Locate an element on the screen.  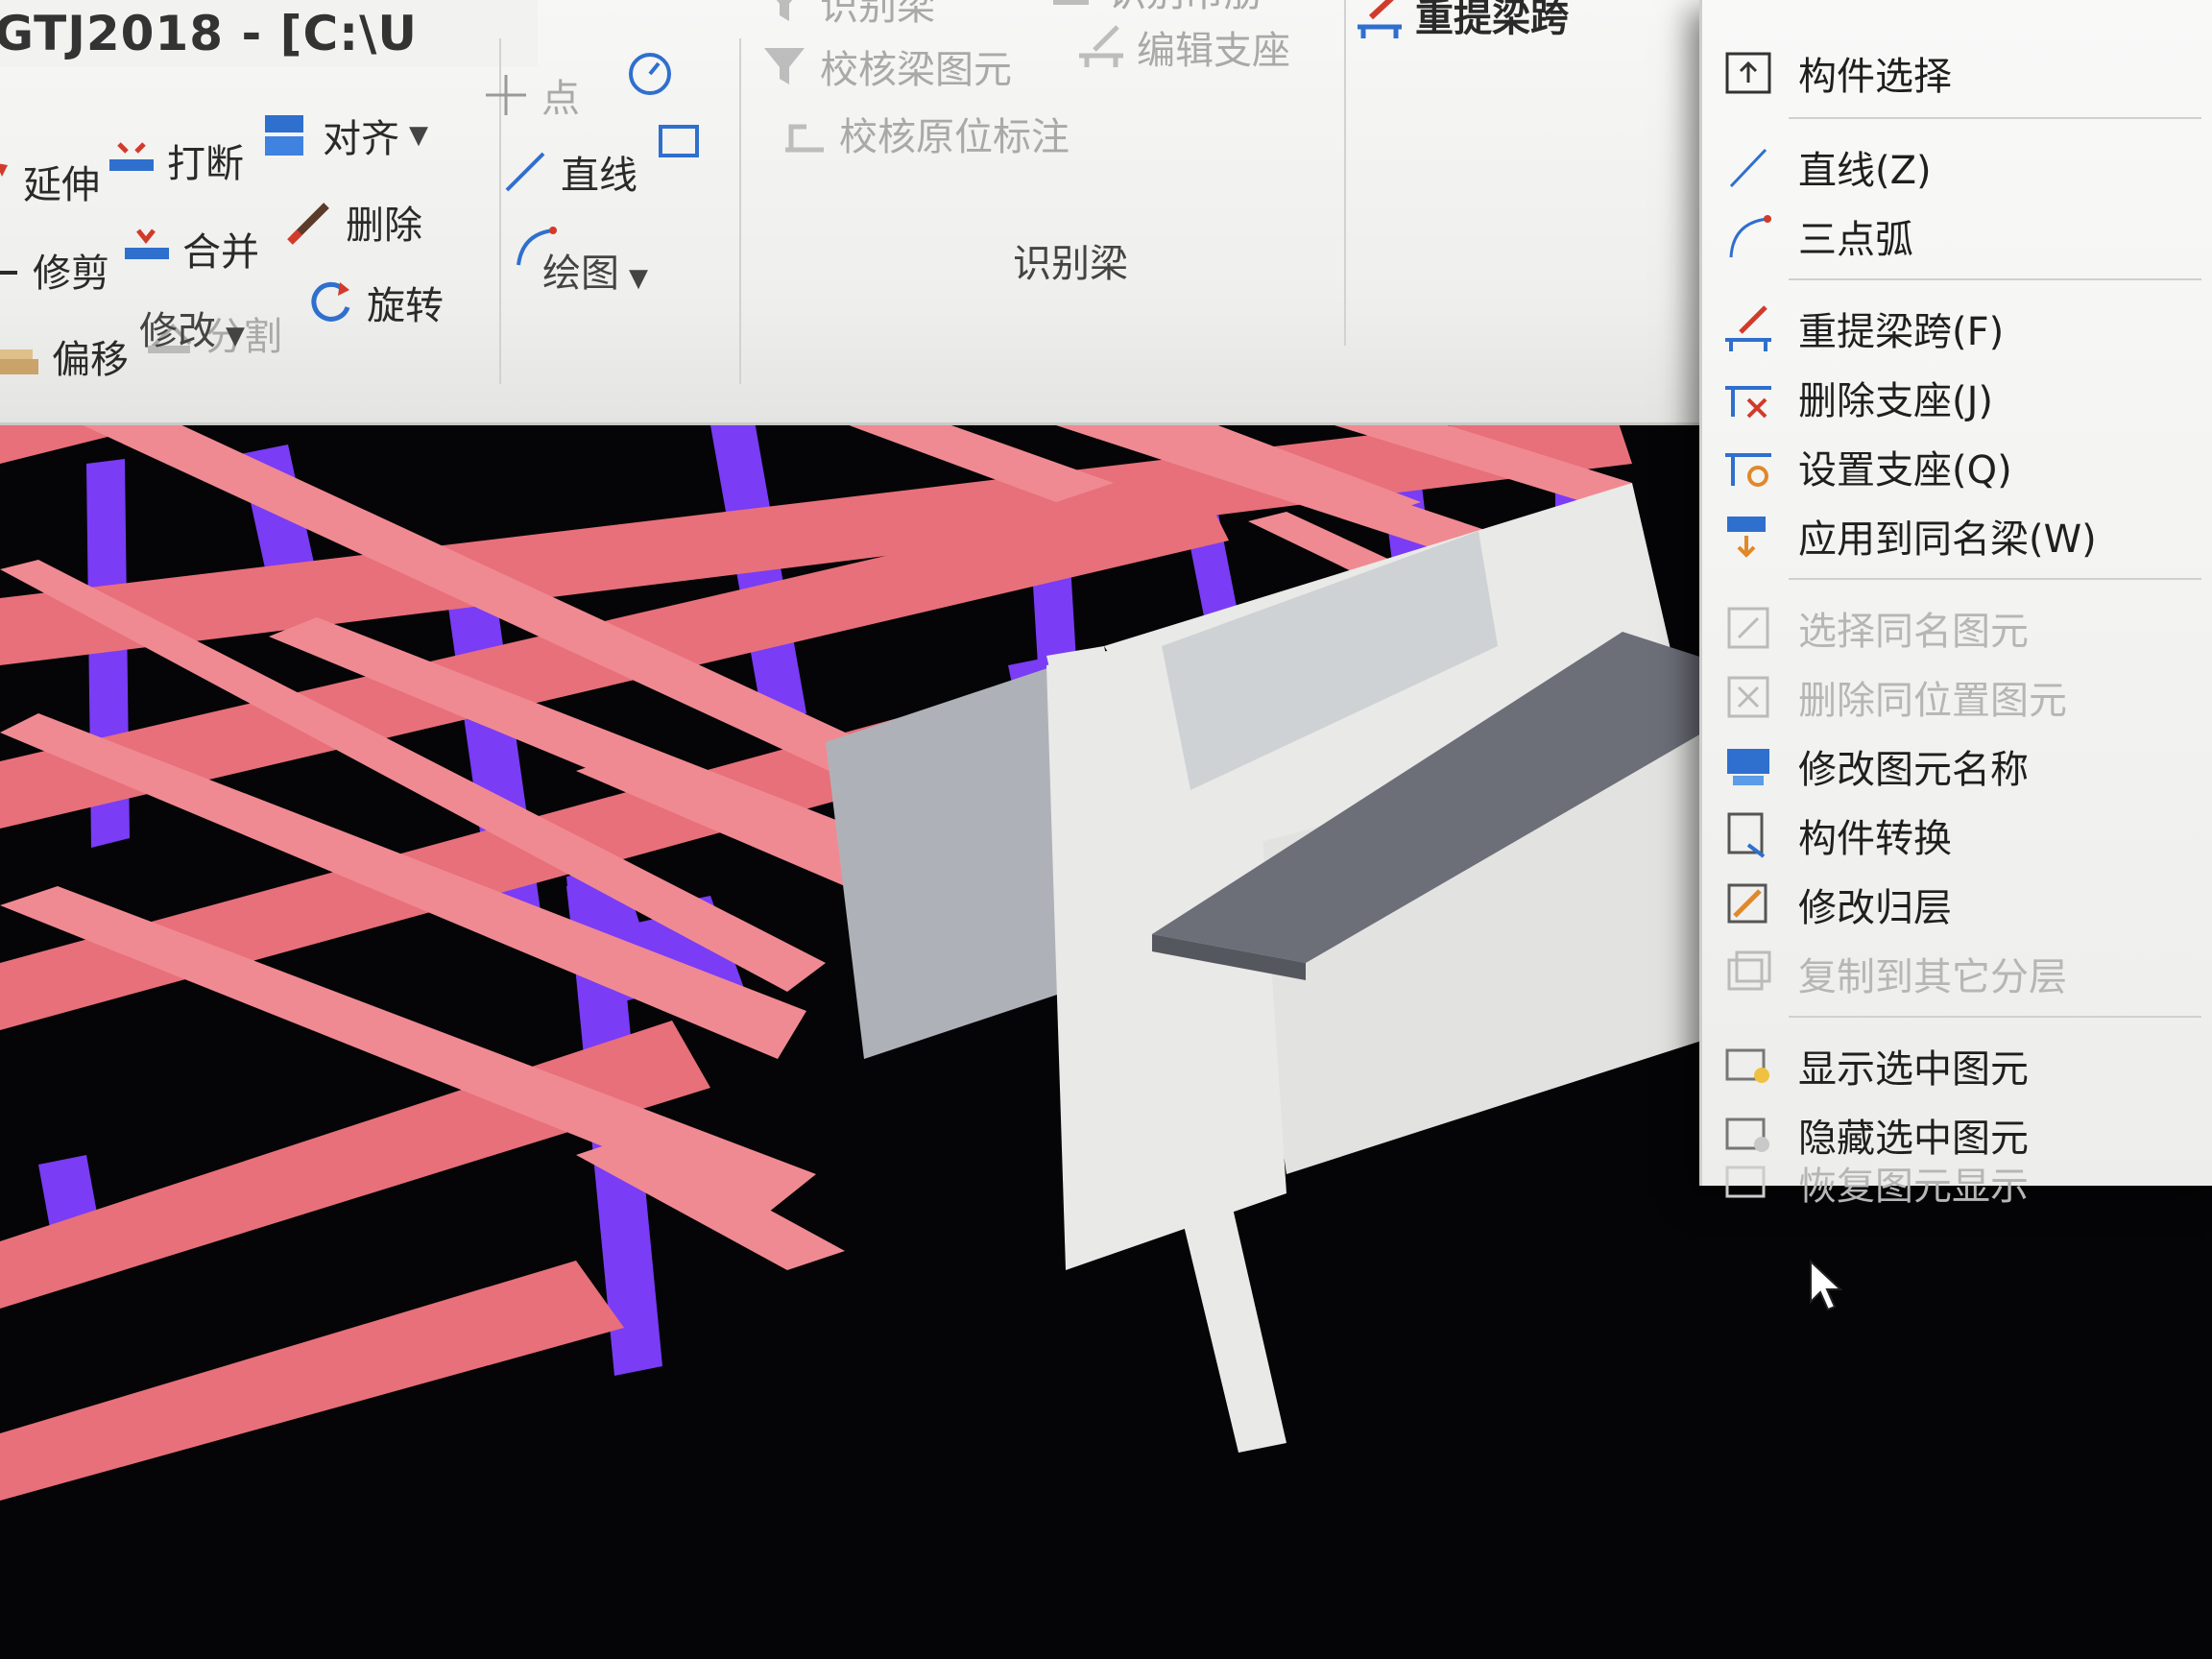
menu-item-copy-to-other-layers: 复制到其它分层 is located at coordinates (1957, 973).